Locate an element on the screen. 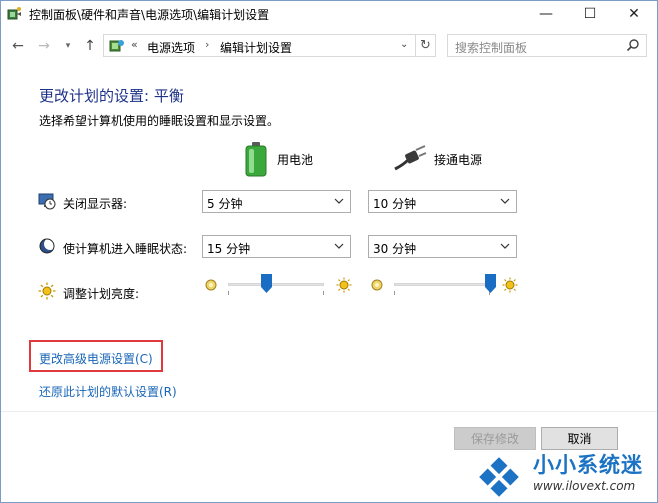  address-dropdown-icon: ⌄ is located at coordinates (404, 44).